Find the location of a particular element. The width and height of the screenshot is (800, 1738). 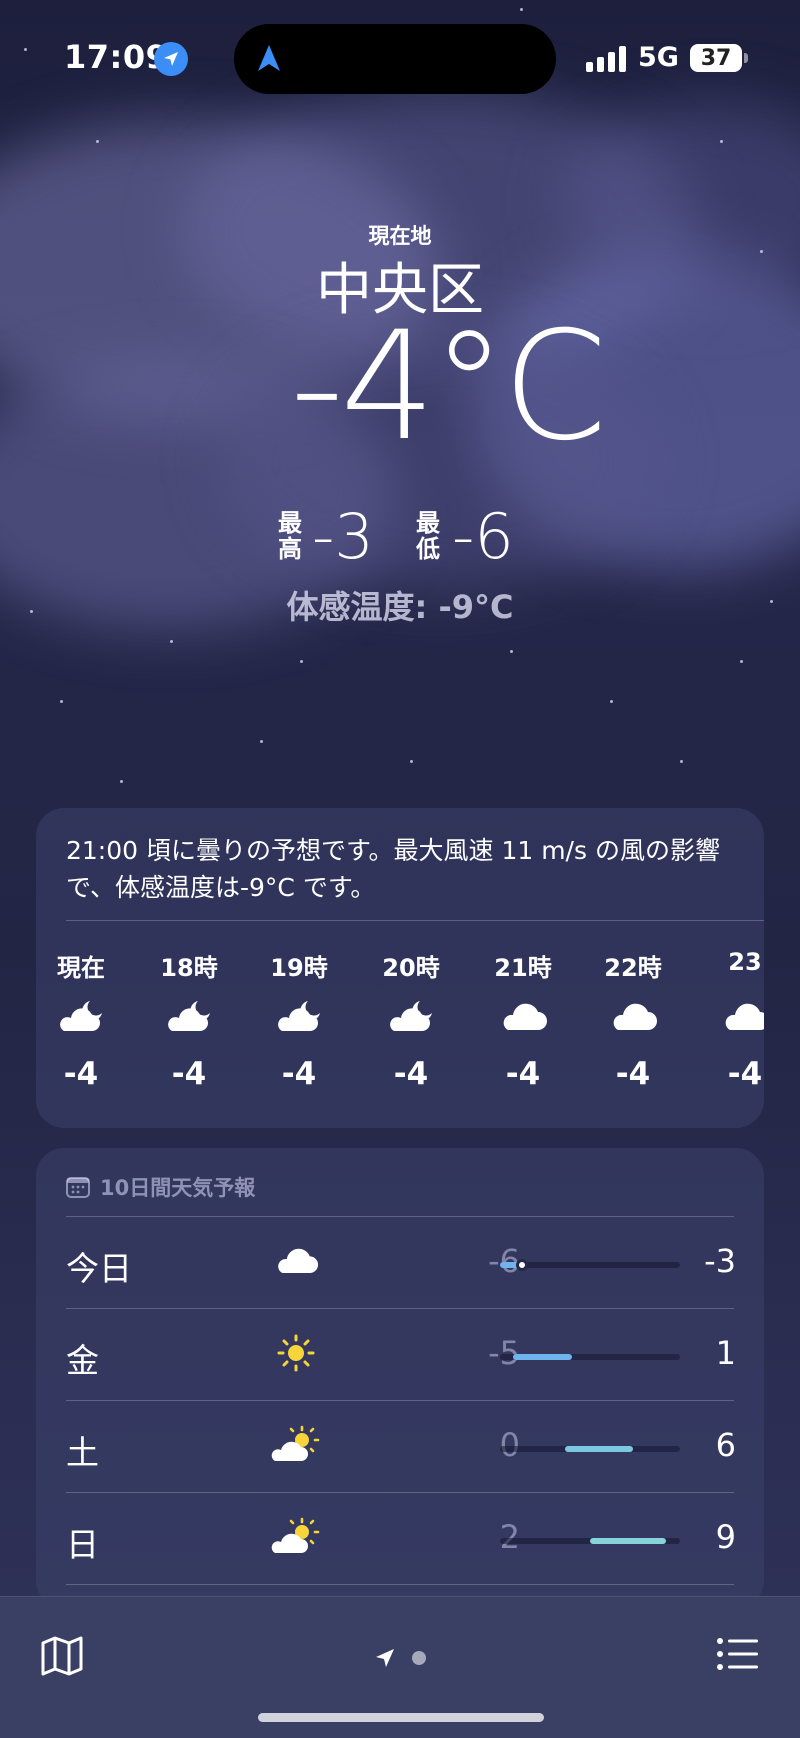

map-icon is located at coordinates (62, 1657).